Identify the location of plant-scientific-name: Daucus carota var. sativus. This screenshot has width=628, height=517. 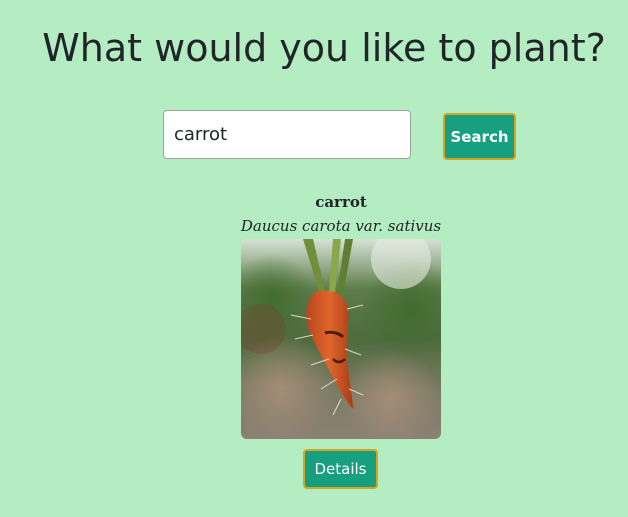
(341, 226).